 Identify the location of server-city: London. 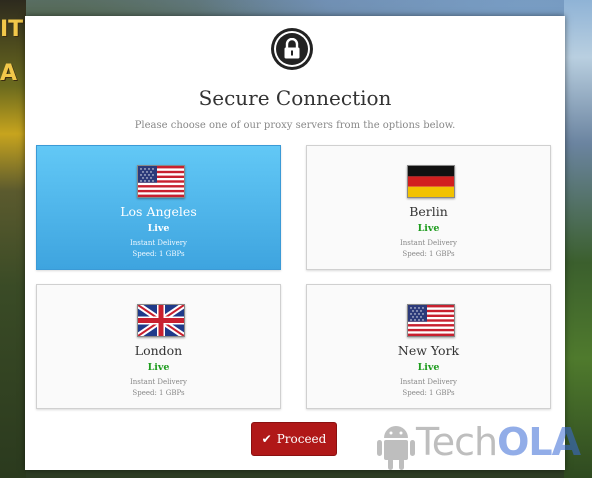
(158, 350).